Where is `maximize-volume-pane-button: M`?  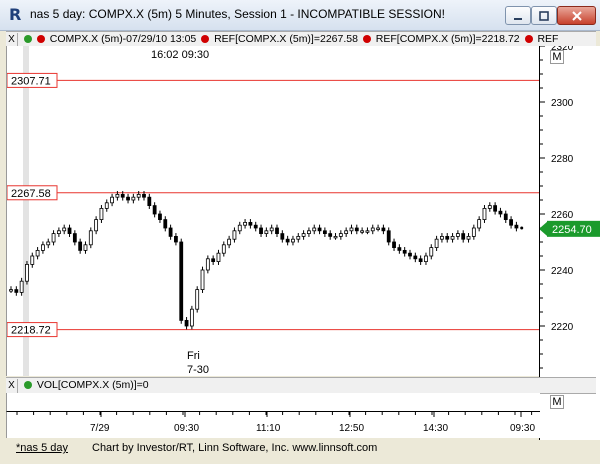 maximize-volume-pane-button: M is located at coordinates (557, 402).